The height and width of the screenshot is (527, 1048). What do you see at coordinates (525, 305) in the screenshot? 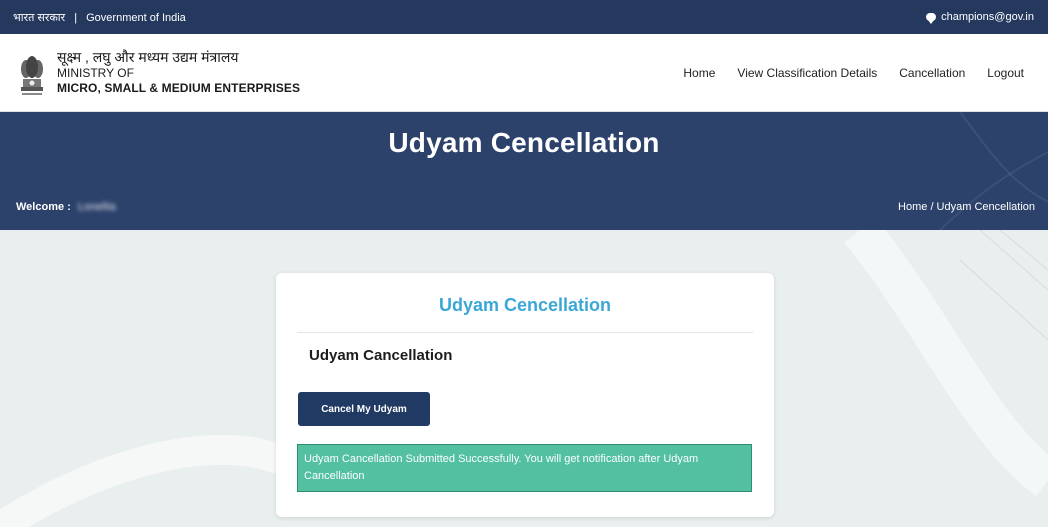
I see `card-title: Udyam Cencellation` at bounding box center [525, 305].